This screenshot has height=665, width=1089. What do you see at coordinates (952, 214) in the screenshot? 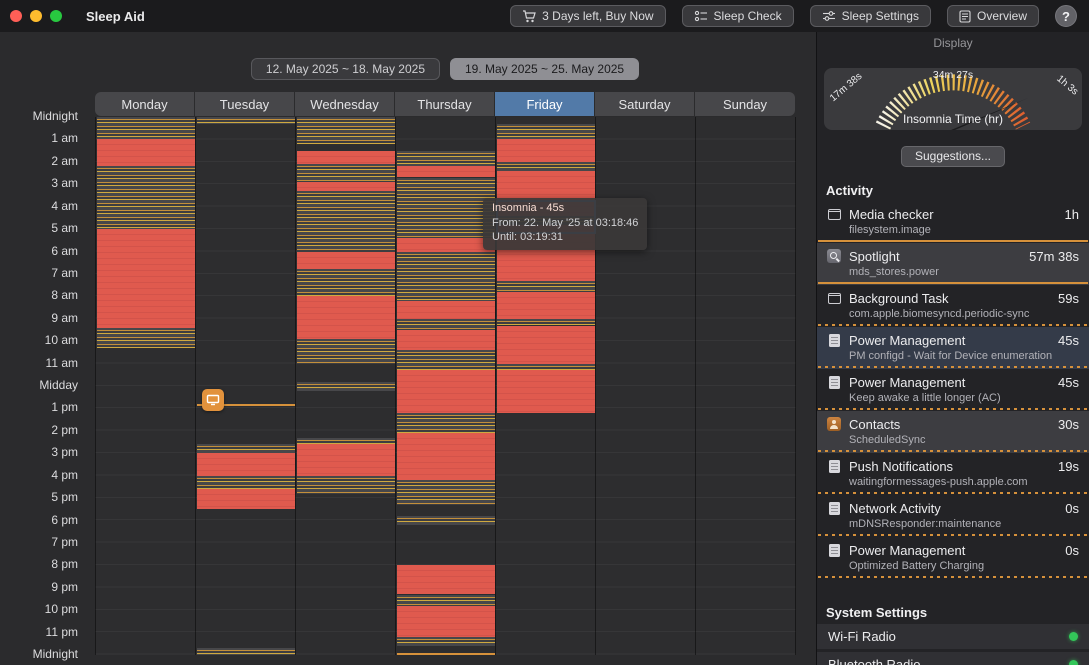
I see `activity-row-line: Media checker 1h` at bounding box center [952, 214].